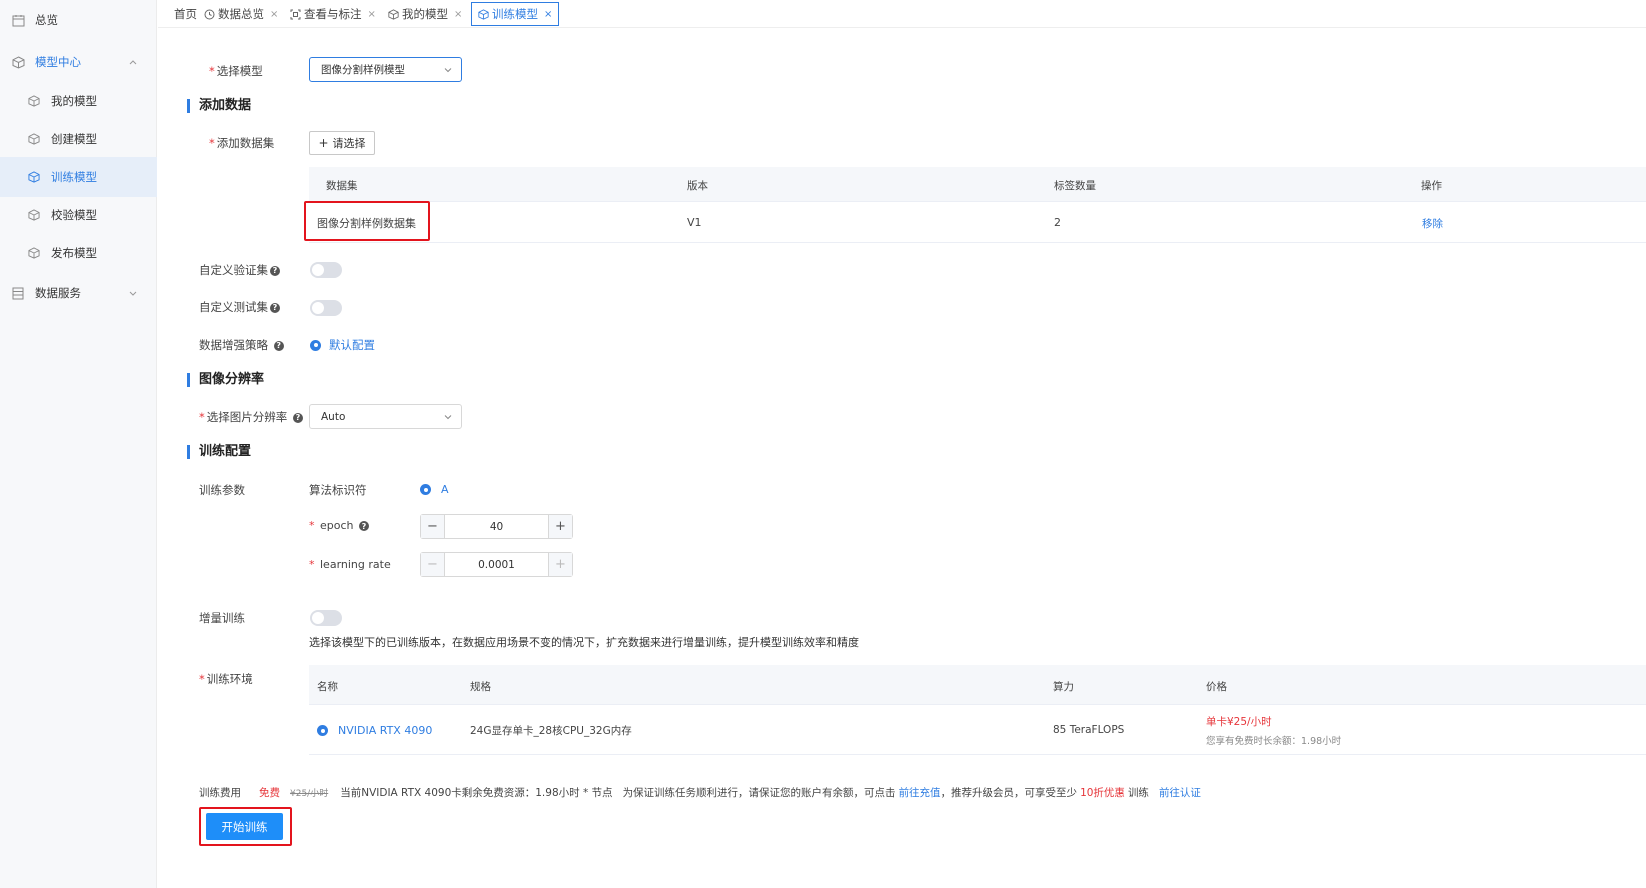  What do you see at coordinates (209, 14) in the screenshot?
I see `clock-icon` at bounding box center [209, 14].